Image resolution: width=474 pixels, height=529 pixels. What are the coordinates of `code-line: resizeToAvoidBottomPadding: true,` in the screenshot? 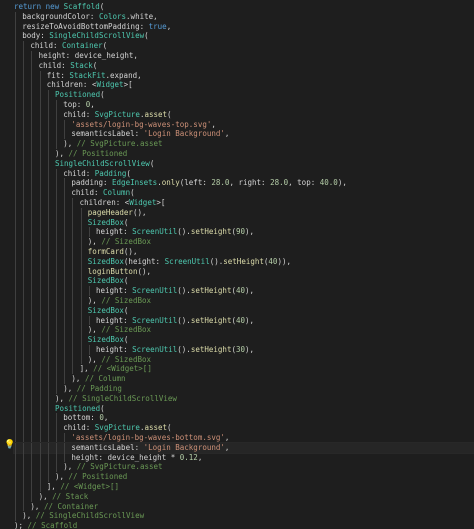 It's located at (244, 26).